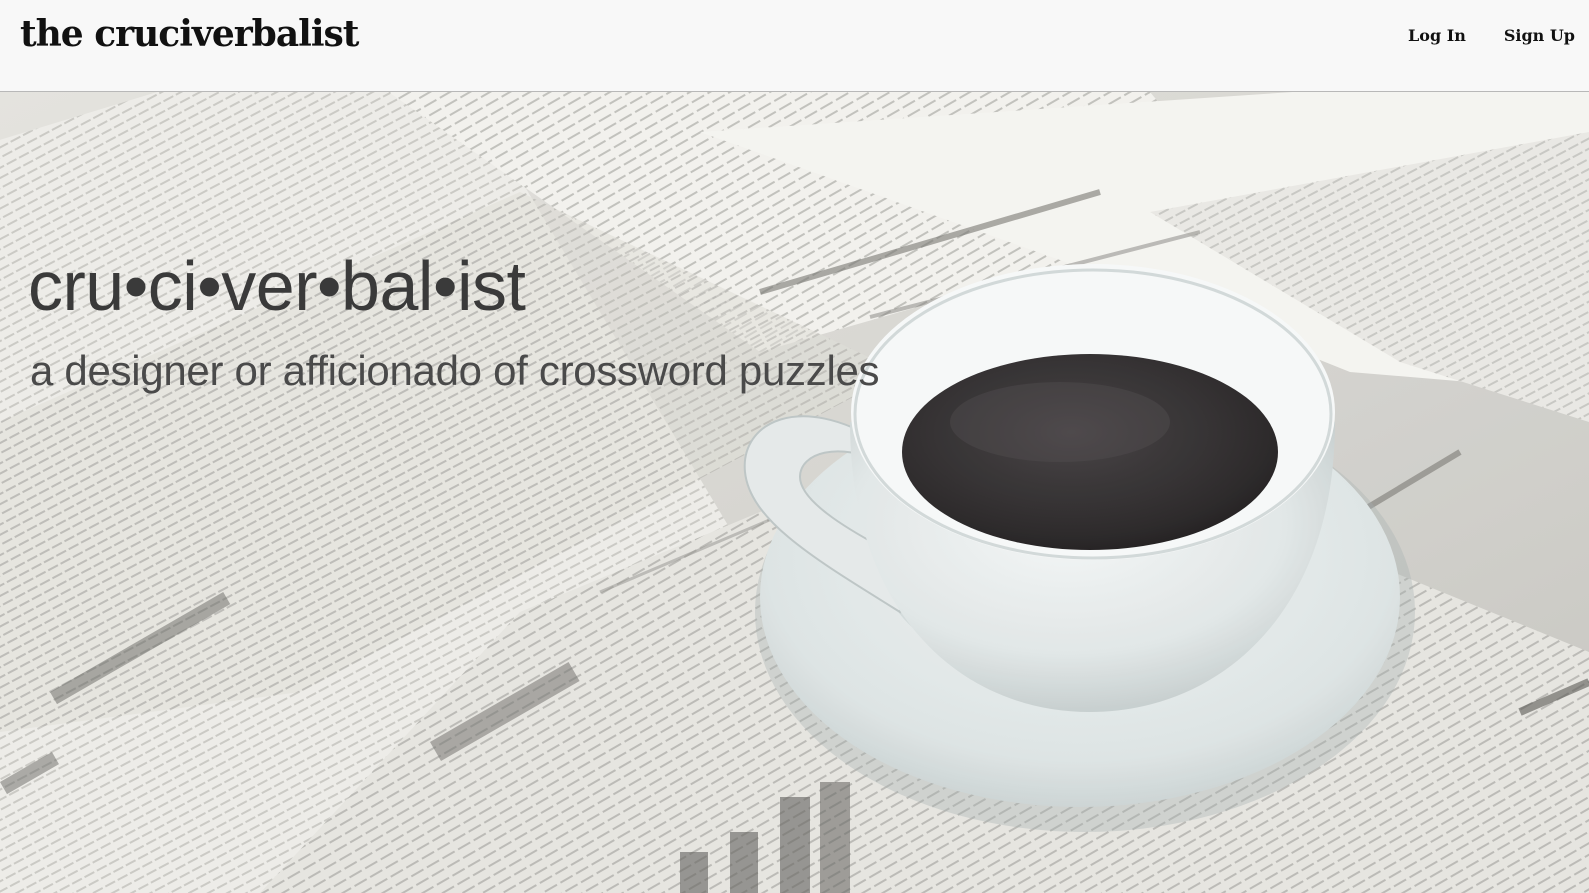  Describe the element at coordinates (794, 46) in the screenshot. I see `top-navbar: the cruciverbalist Log In Sign Up` at that location.